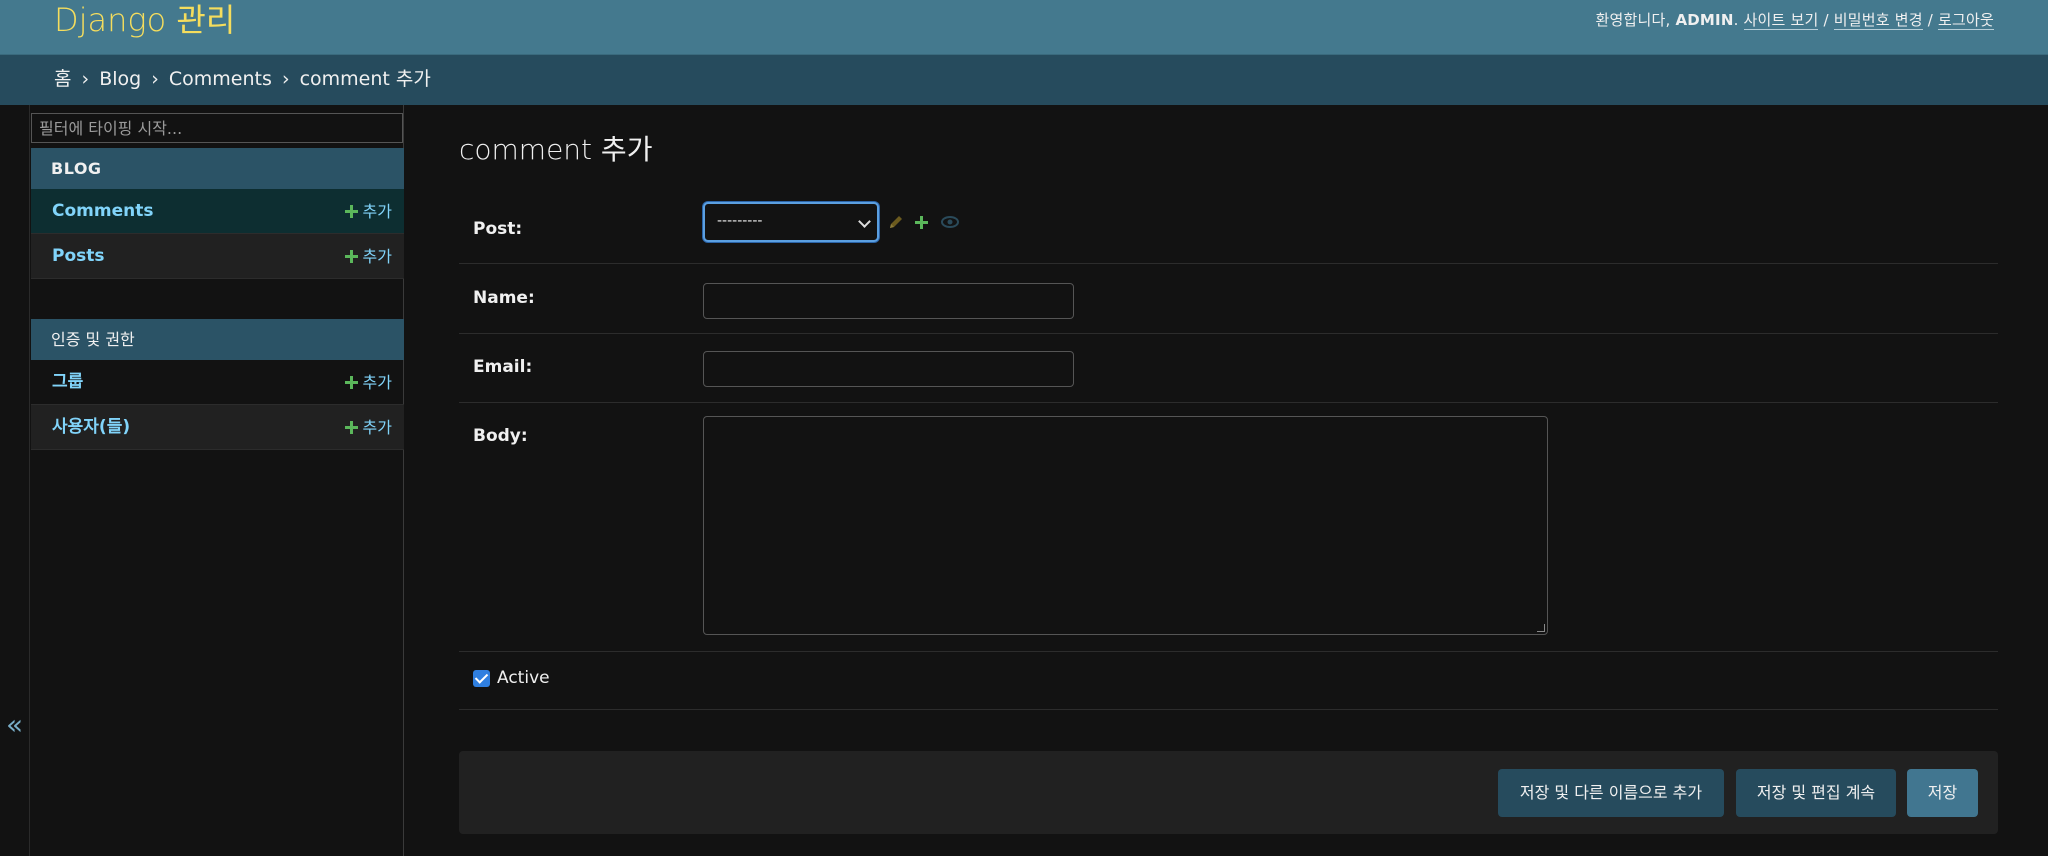 The image size is (2048, 856). Describe the element at coordinates (144, 21) in the screenshot. I see `site-brand: Django 관리` at that location.